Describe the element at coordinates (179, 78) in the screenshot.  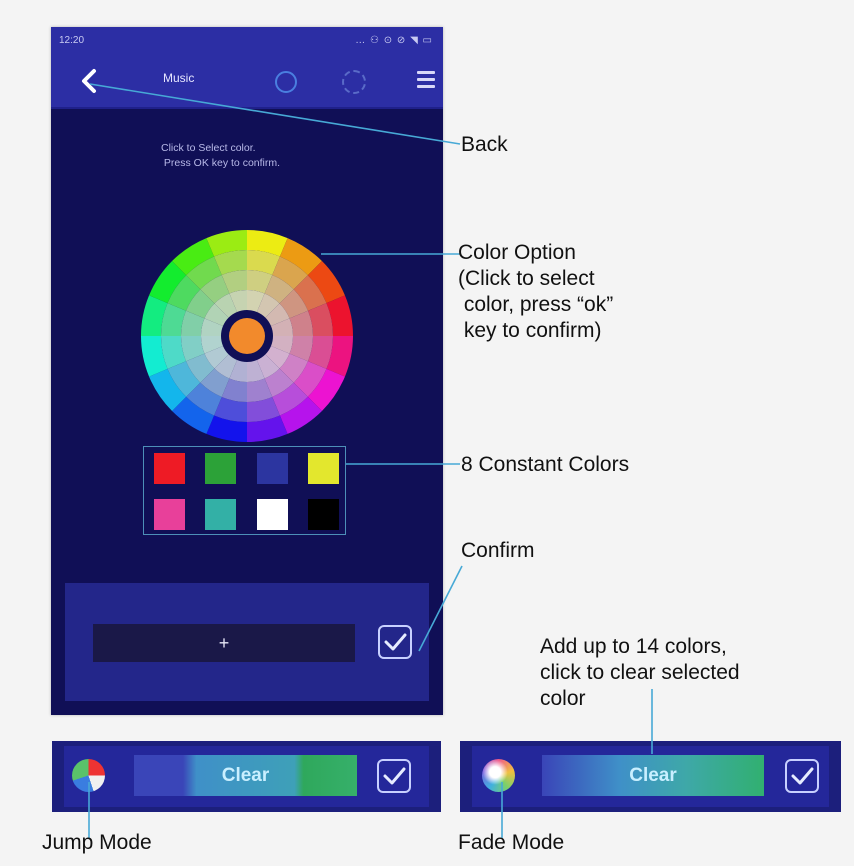
I see `nav-title: Music` at that location.